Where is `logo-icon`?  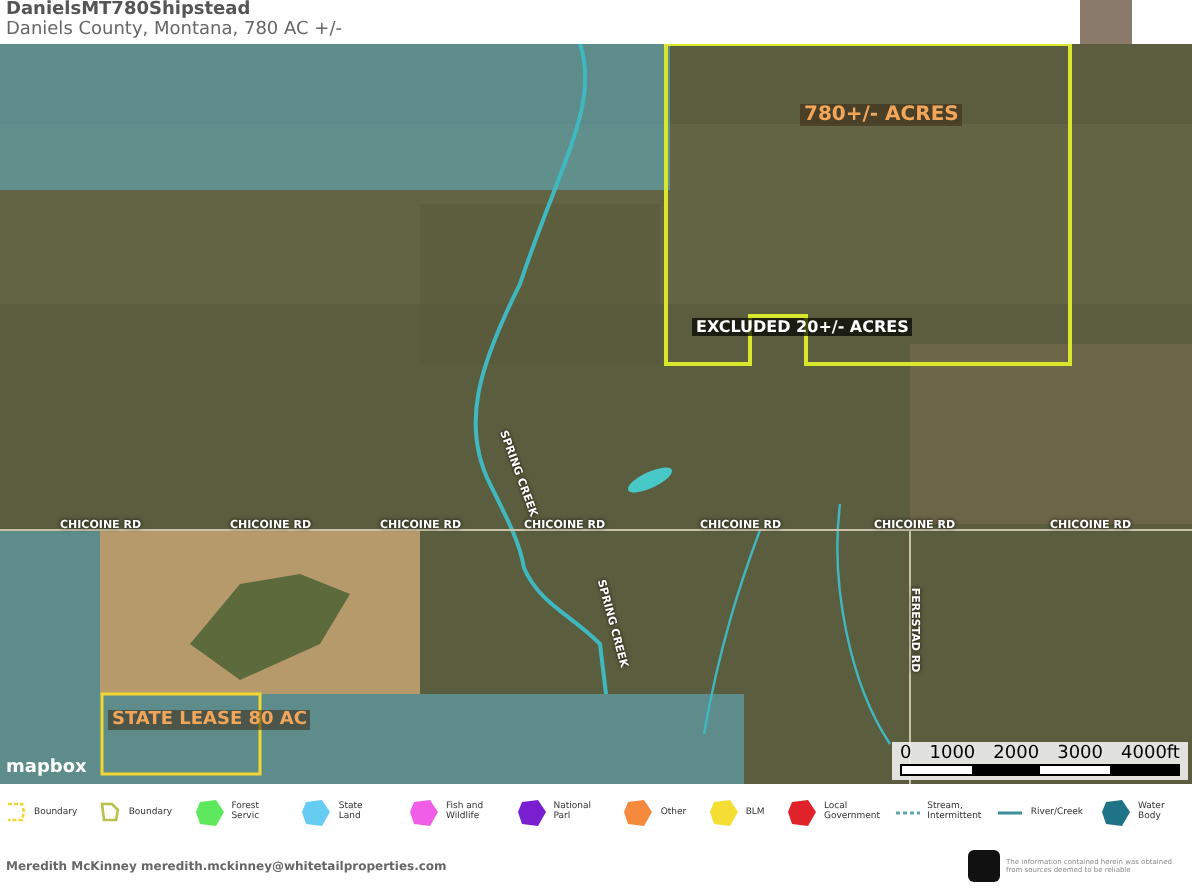 logo-icon is located at coordinates (984, 866).